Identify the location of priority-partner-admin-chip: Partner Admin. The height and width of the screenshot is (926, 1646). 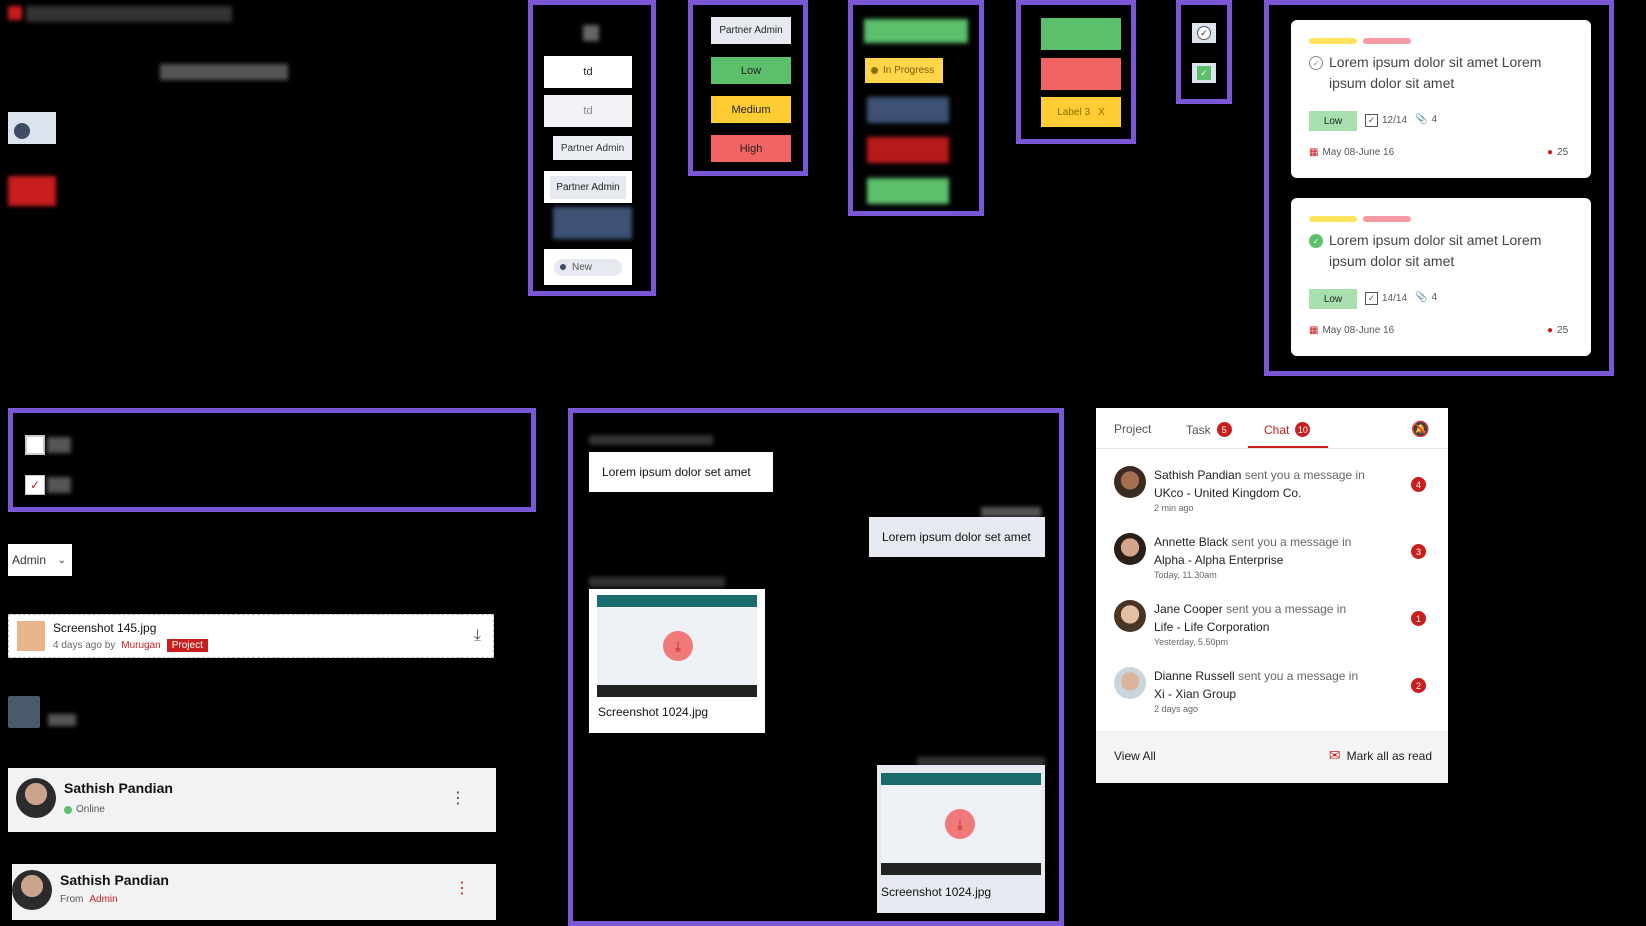
(751, 30).